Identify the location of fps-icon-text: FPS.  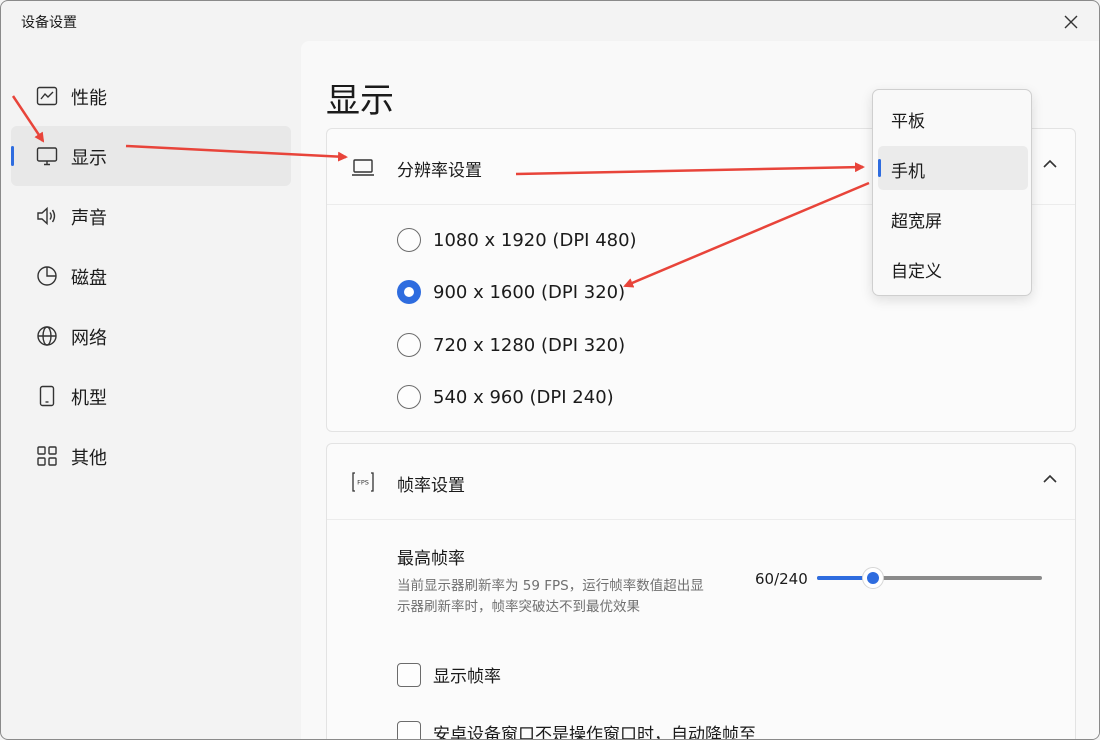
(363, 483).